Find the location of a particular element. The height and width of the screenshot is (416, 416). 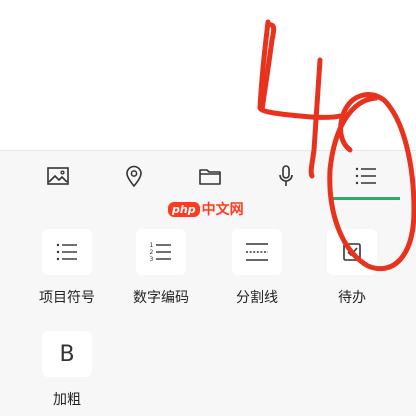

numbered-list-button: 1 2 3 is located at coordinates (161, 252).